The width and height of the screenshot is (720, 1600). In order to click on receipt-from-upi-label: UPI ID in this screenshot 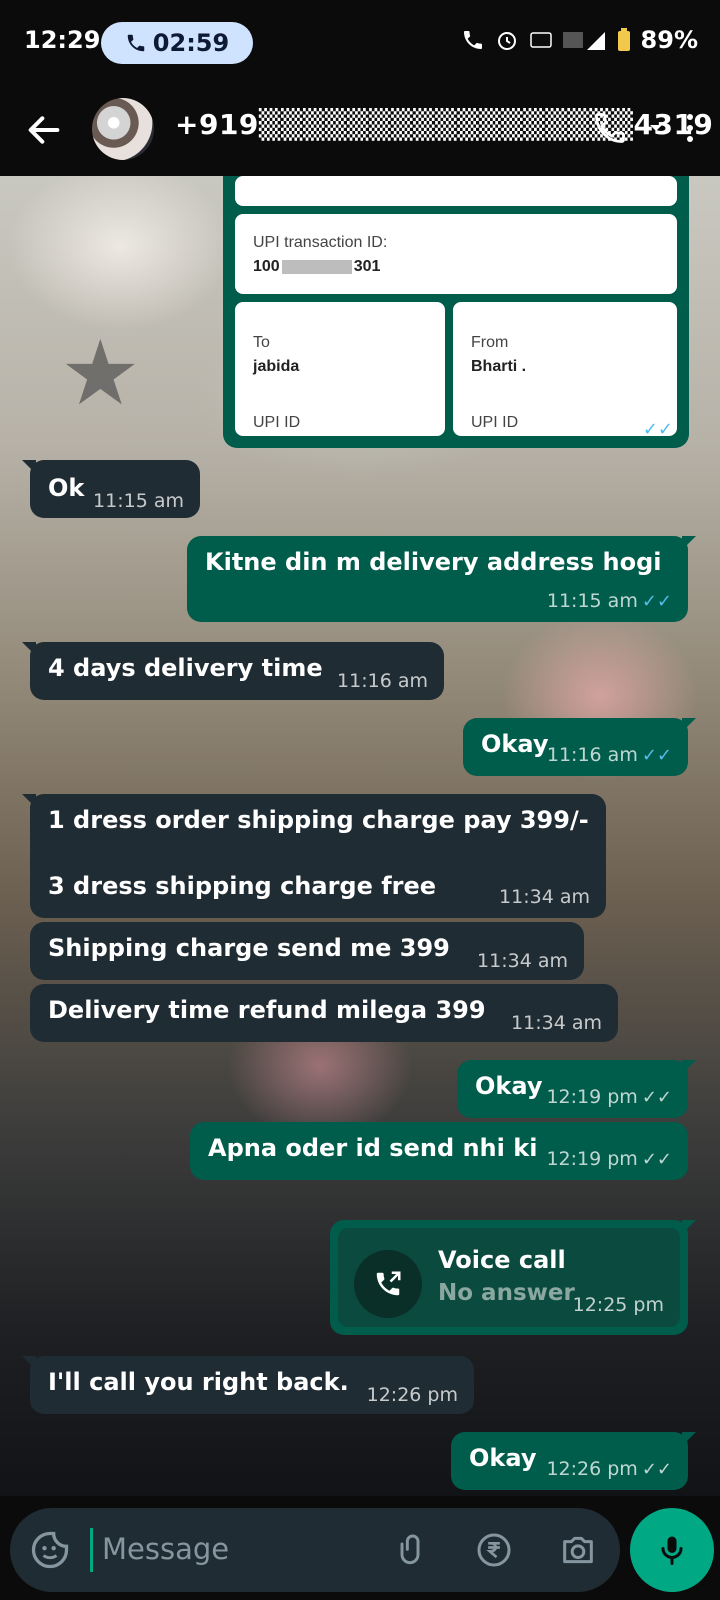, I will do `click(495, 422)`.